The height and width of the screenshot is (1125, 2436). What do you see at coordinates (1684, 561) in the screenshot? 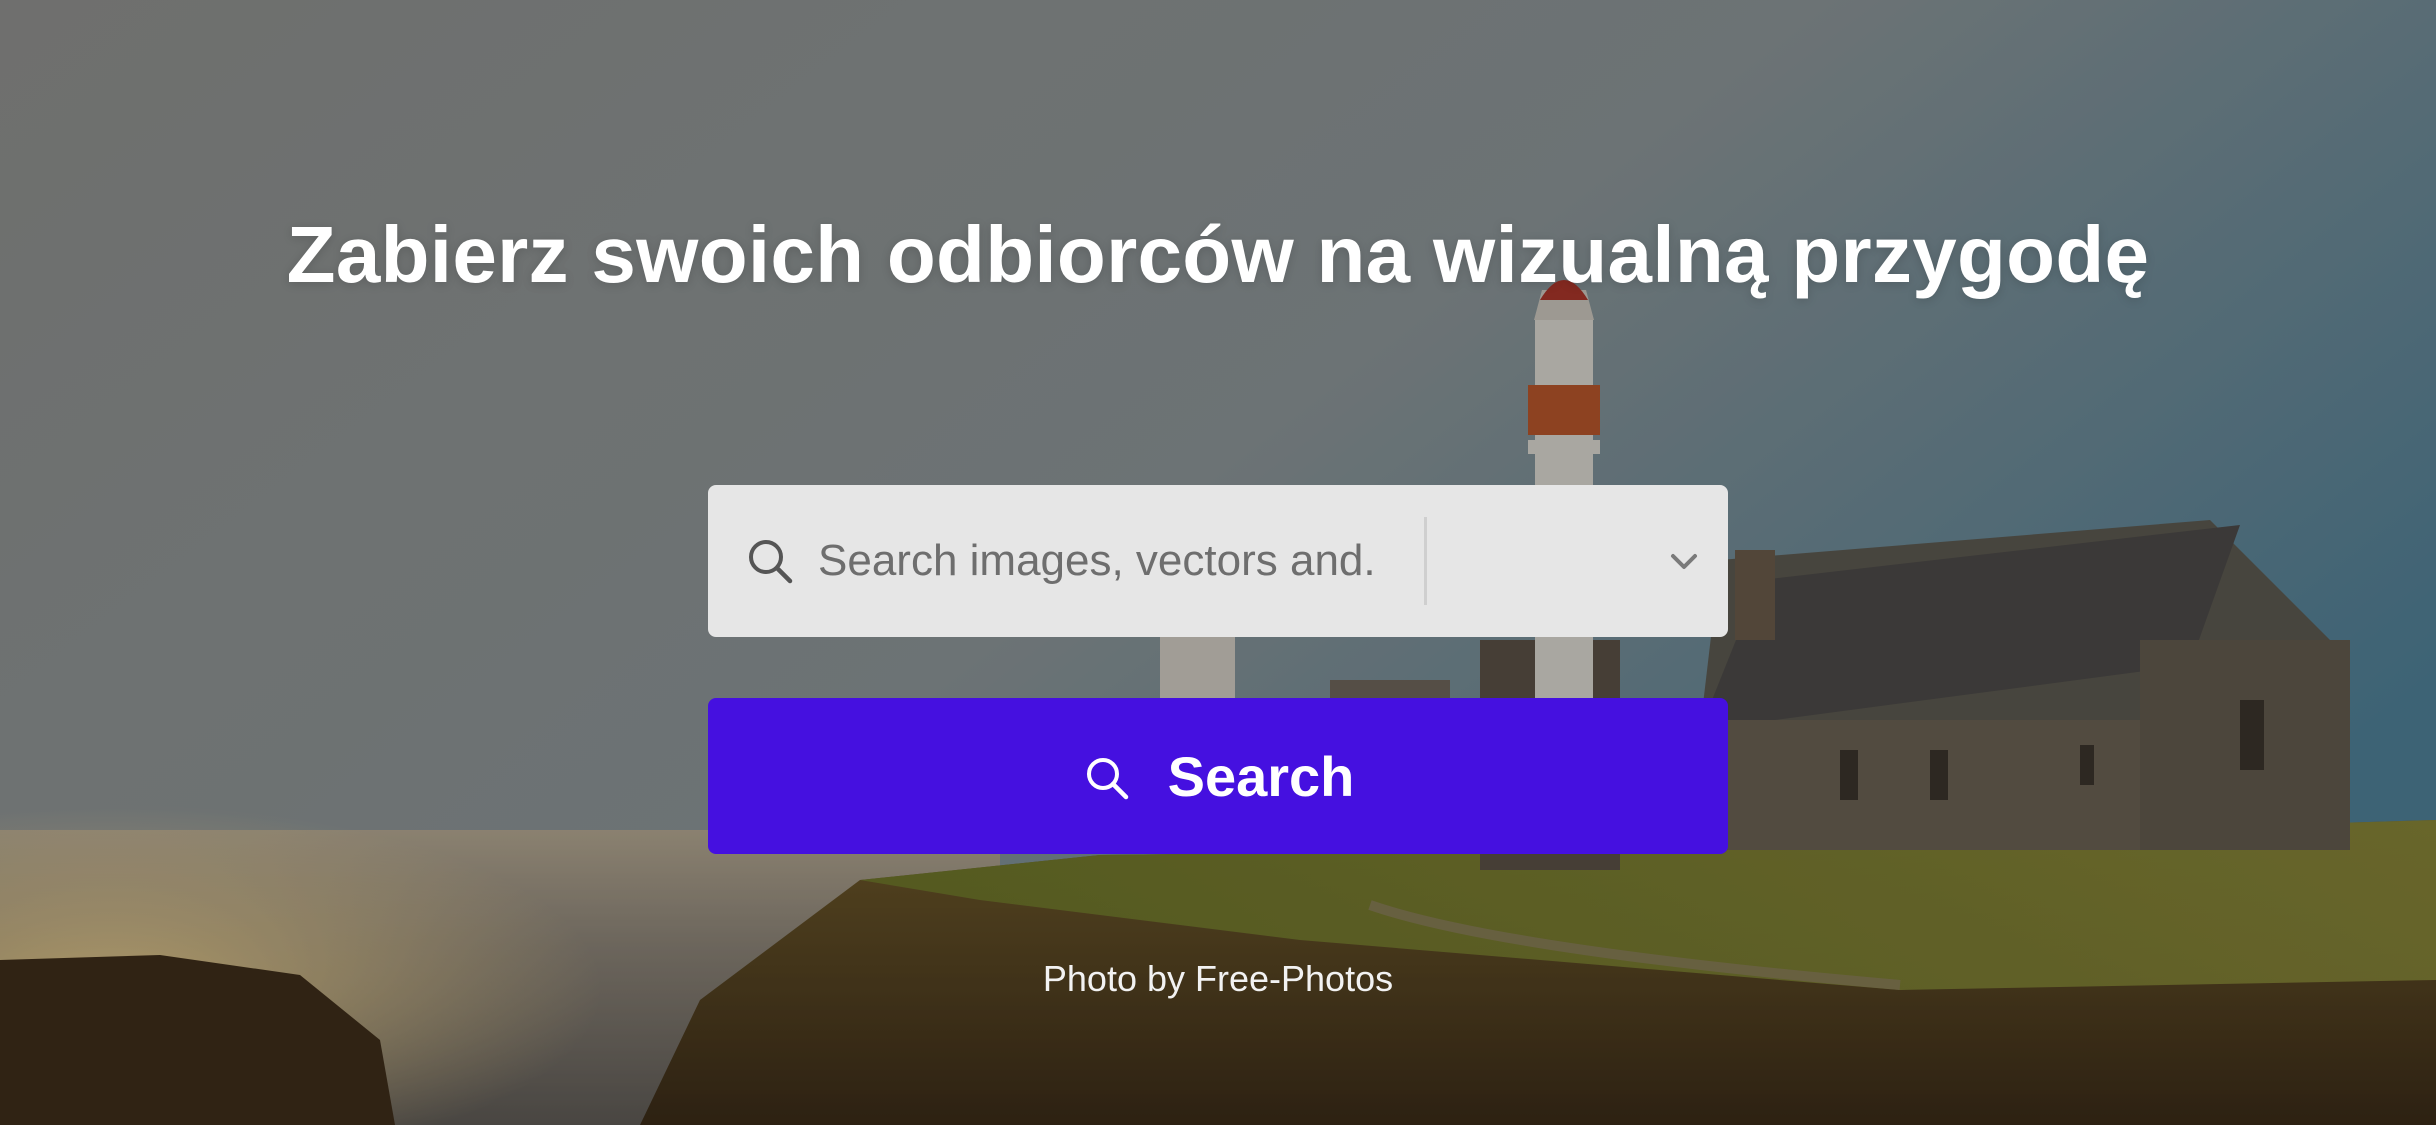
I see `chevron-down-icon` at bounding box center [1684, 561].